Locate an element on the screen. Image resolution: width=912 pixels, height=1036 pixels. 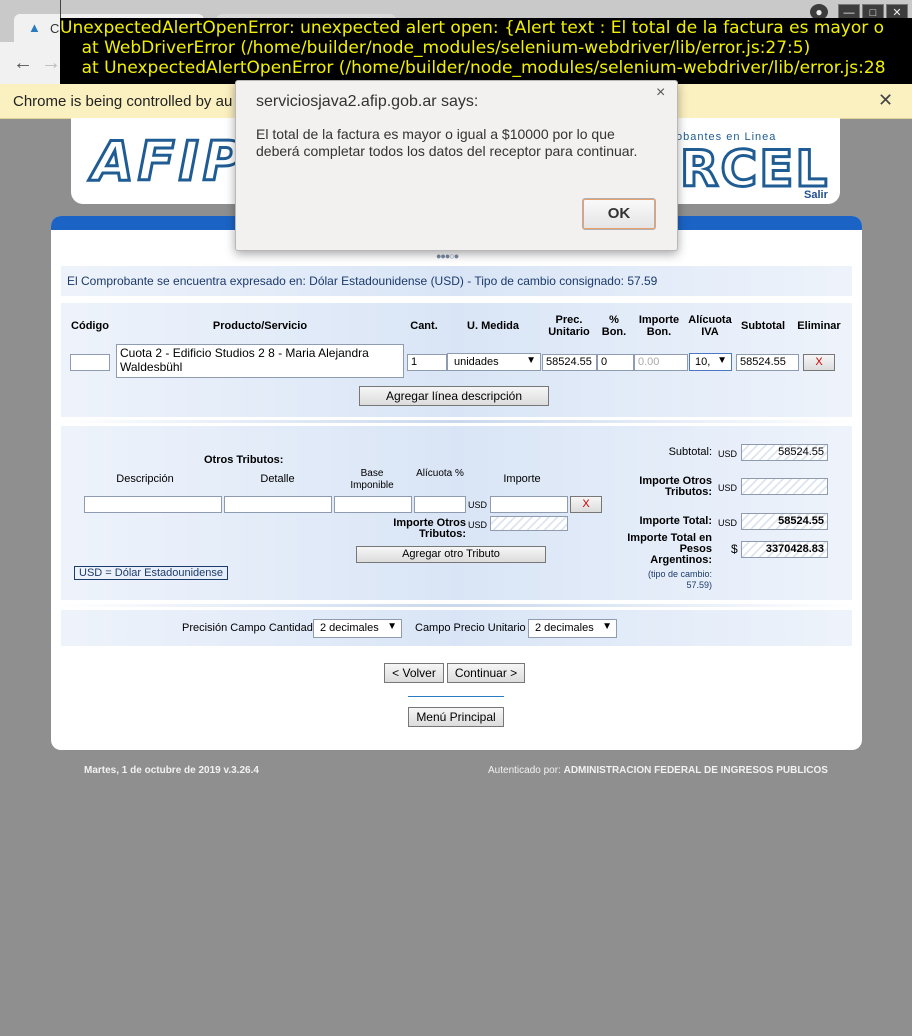
footer-date: Martes, 1 de octubre de 2019 v.3.26.4 is located at coordinates (171, 770).